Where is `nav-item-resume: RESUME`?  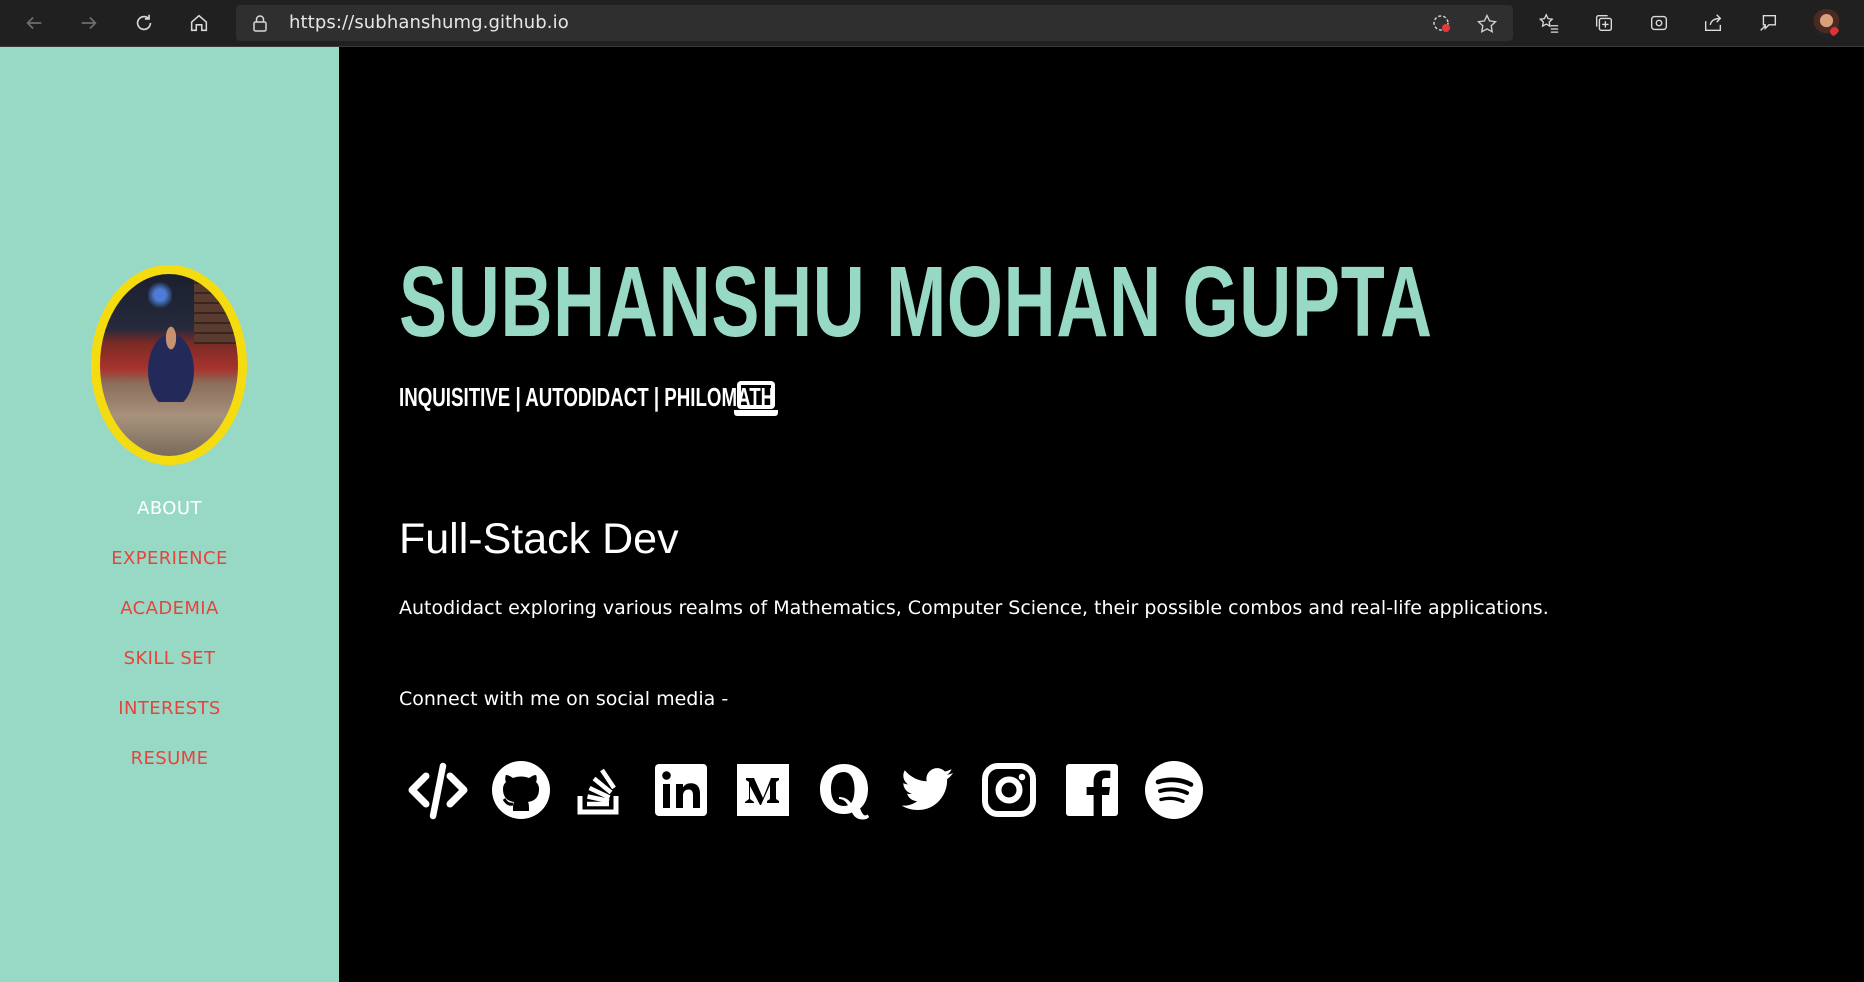 nav-item-resume: RESUME is located at coordinates (169, 758).